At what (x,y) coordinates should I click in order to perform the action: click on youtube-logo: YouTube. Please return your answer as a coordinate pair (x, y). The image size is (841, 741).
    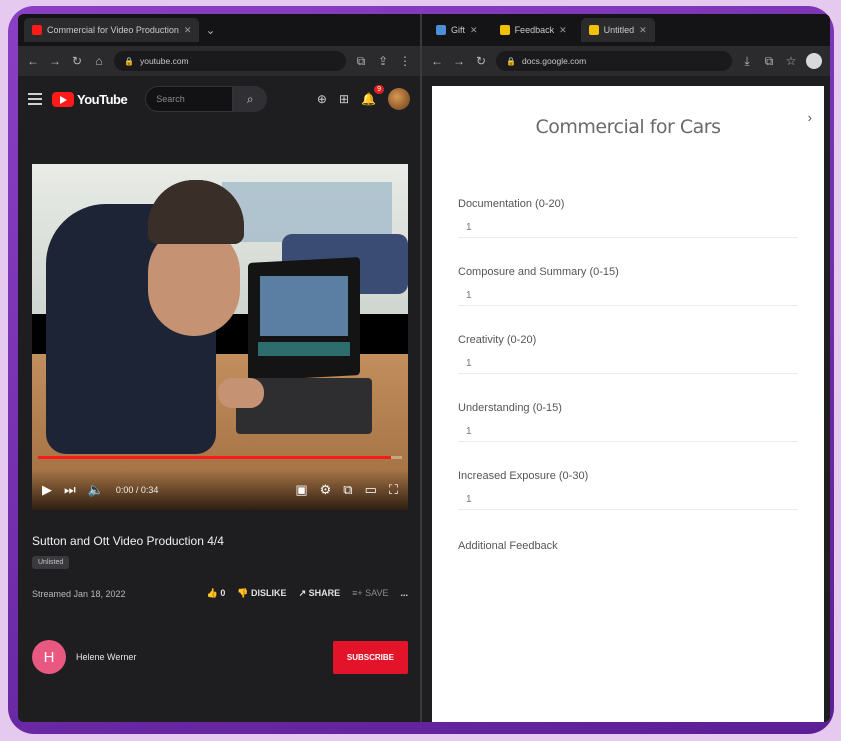
    Looking at the image, I should click on (90, 99).